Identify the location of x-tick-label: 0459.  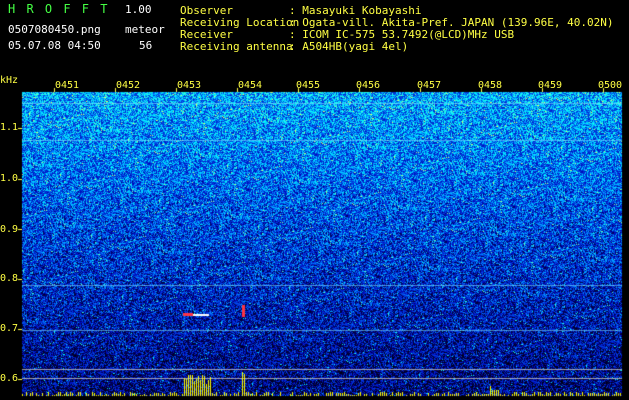
(550, 85).